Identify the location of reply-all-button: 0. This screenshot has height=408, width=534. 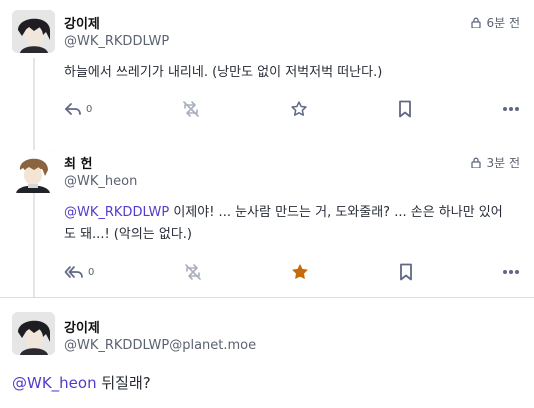
(79, 272).